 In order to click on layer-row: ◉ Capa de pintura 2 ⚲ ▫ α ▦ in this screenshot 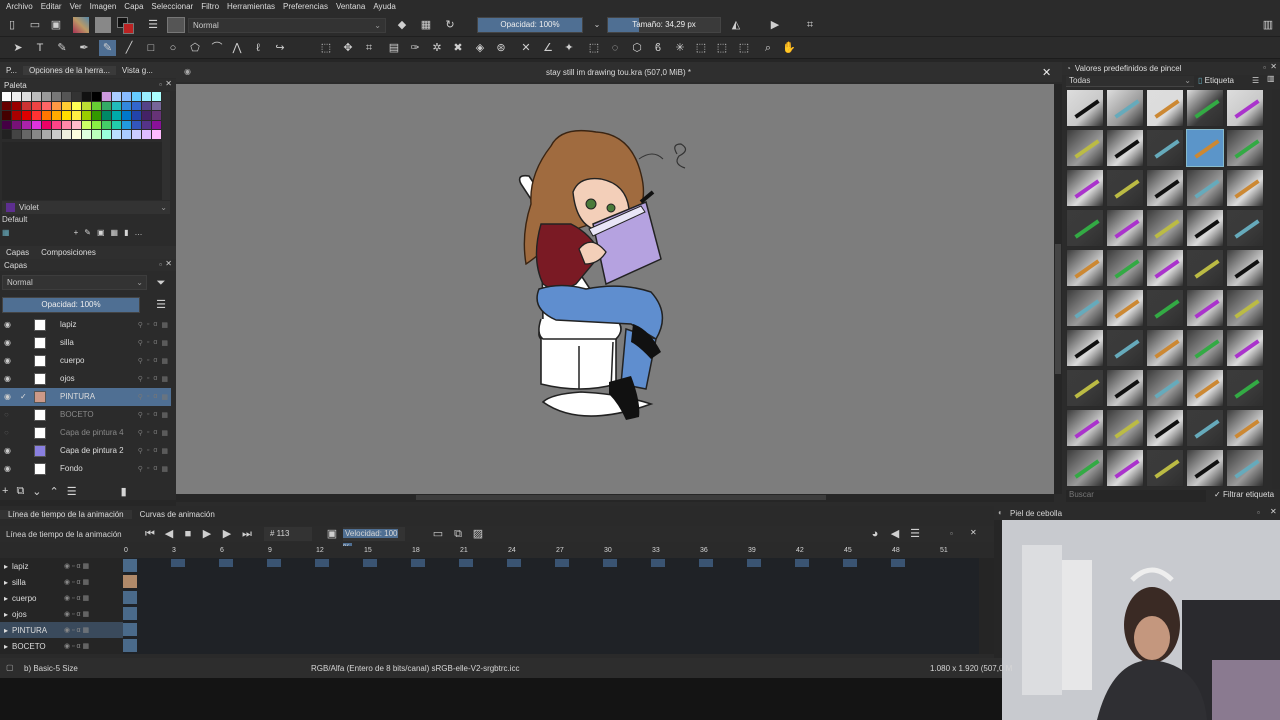, I will do `click(85, 451)`.